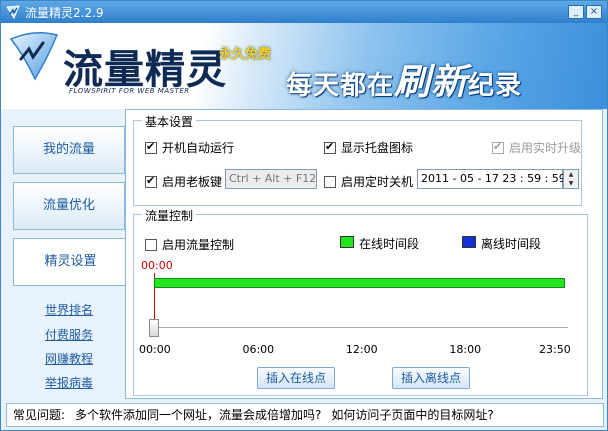 The width and height of the screenshot is (608, 431). I want to click on close-button: ×, so click(594, 12).